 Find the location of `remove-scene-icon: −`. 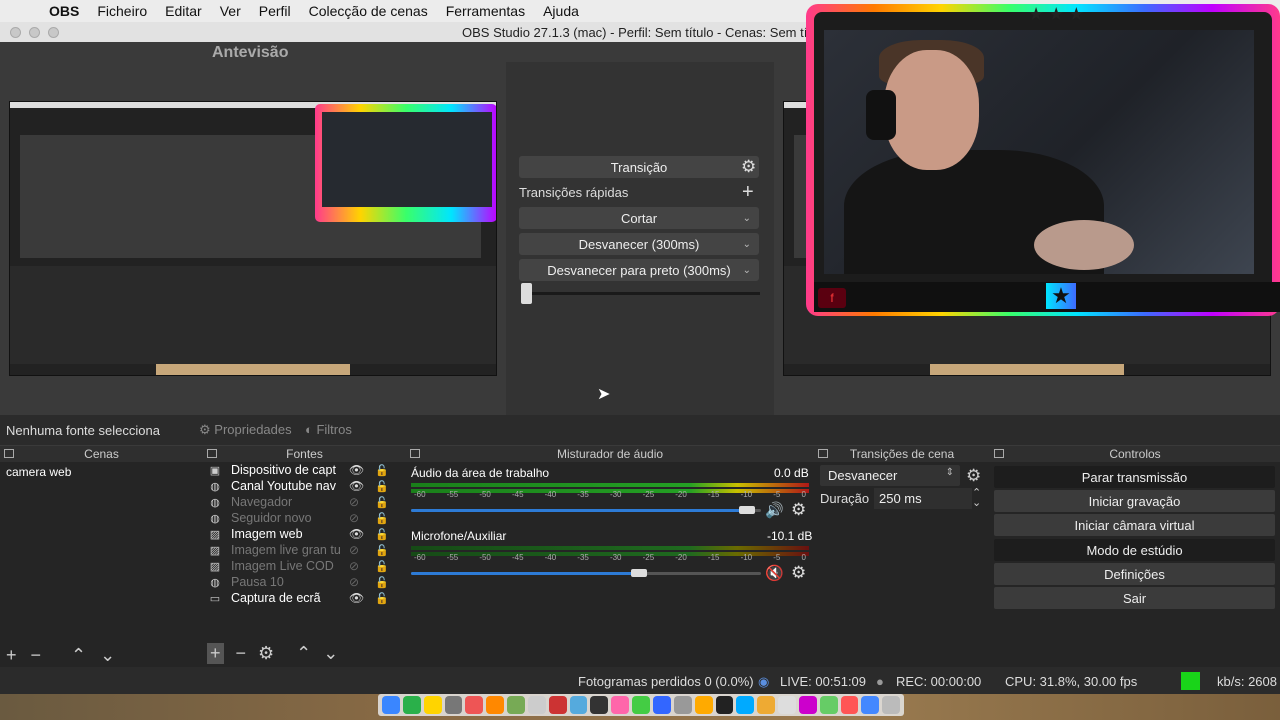

remove-scene-icon: − is located at coordinates (36, 655).